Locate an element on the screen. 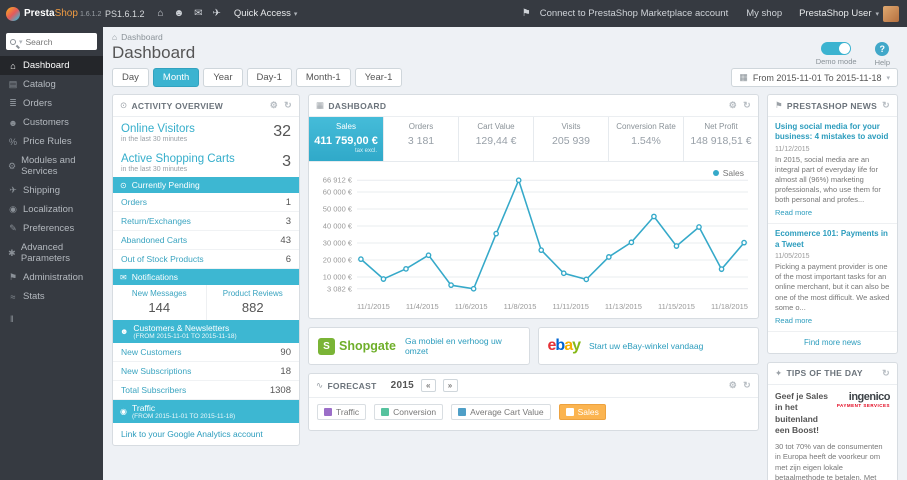 This screenshot has height=480, width=907. clock-icon: ⊙ is located at coordinates (124, 105).